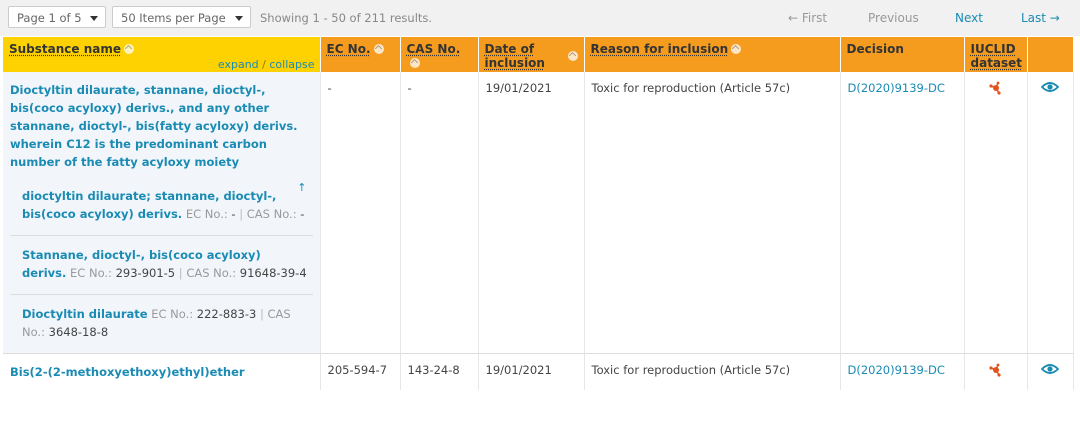 Image resolution: width=1080 pixels, height=425 pixels. I want to click on view-header, so click(1050, 54).